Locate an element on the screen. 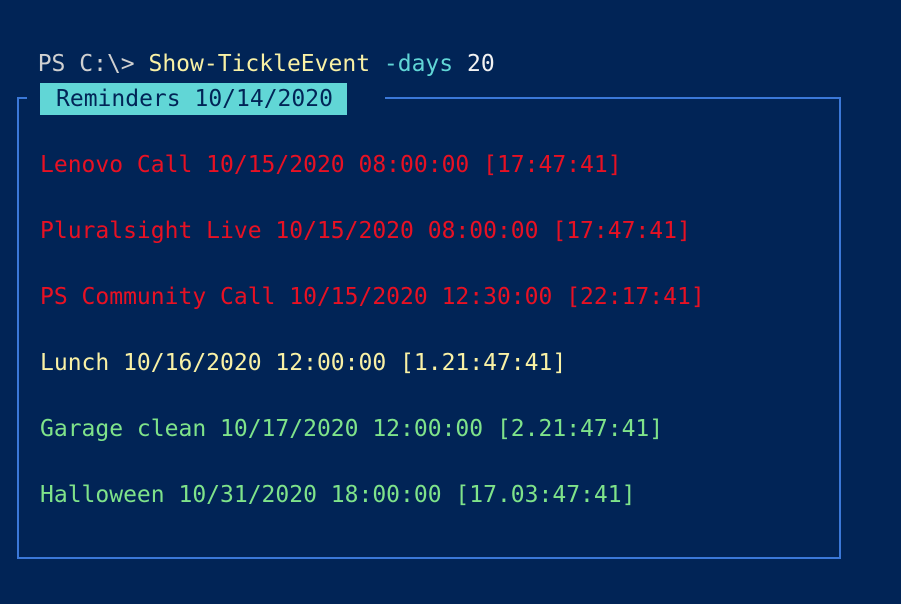 This screenshot has height=604, width=901. command-argument: 20 is located at coordinates (474, 64).